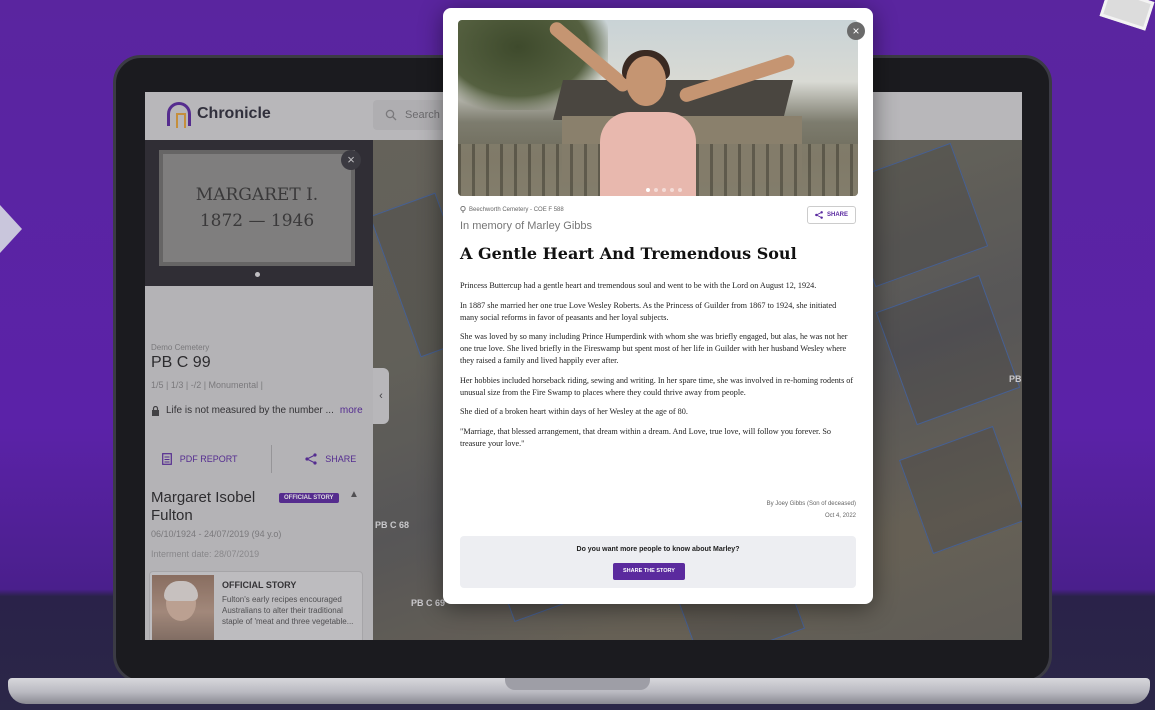 The height and width of the screenshot is (710, 1155). I want to click on decorative-photo, so click(1127, 15).